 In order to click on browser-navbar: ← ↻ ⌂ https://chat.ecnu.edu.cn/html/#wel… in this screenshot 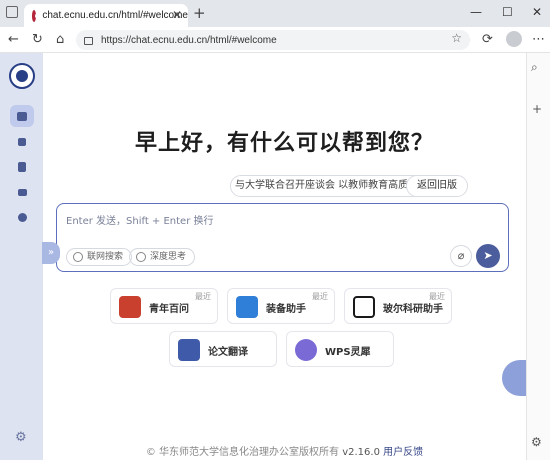, I will do `click(275, 40)`.